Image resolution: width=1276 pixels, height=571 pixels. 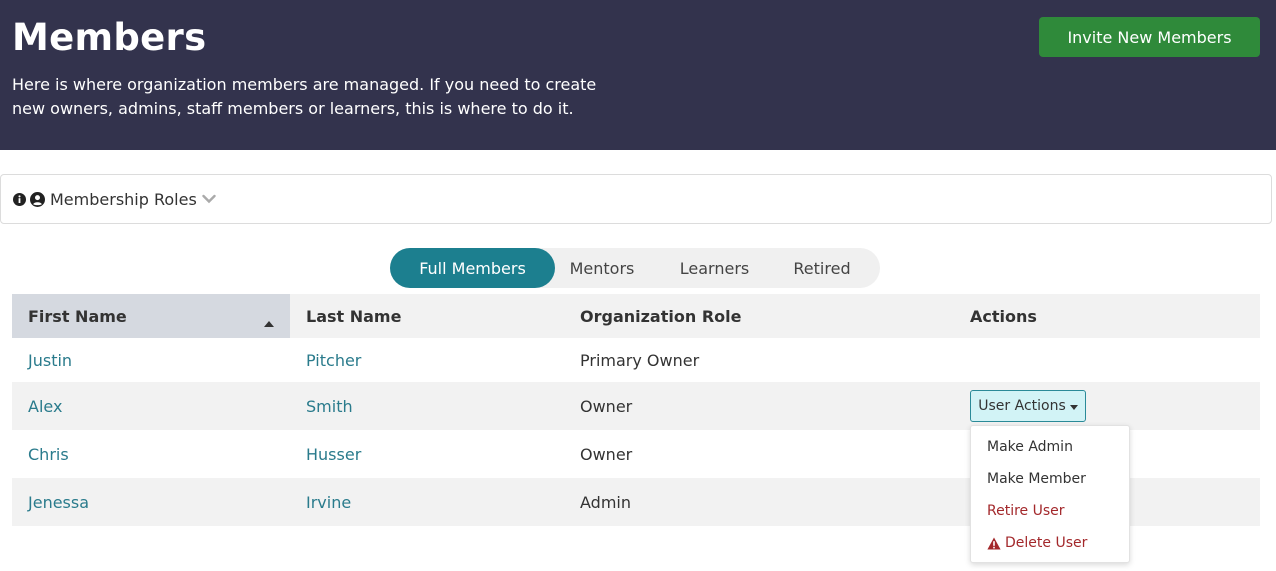 What do you see at coordinates (77, 316) in the screenshot?
I see `column-header-label: First Name` at bounding box center [77, 316].